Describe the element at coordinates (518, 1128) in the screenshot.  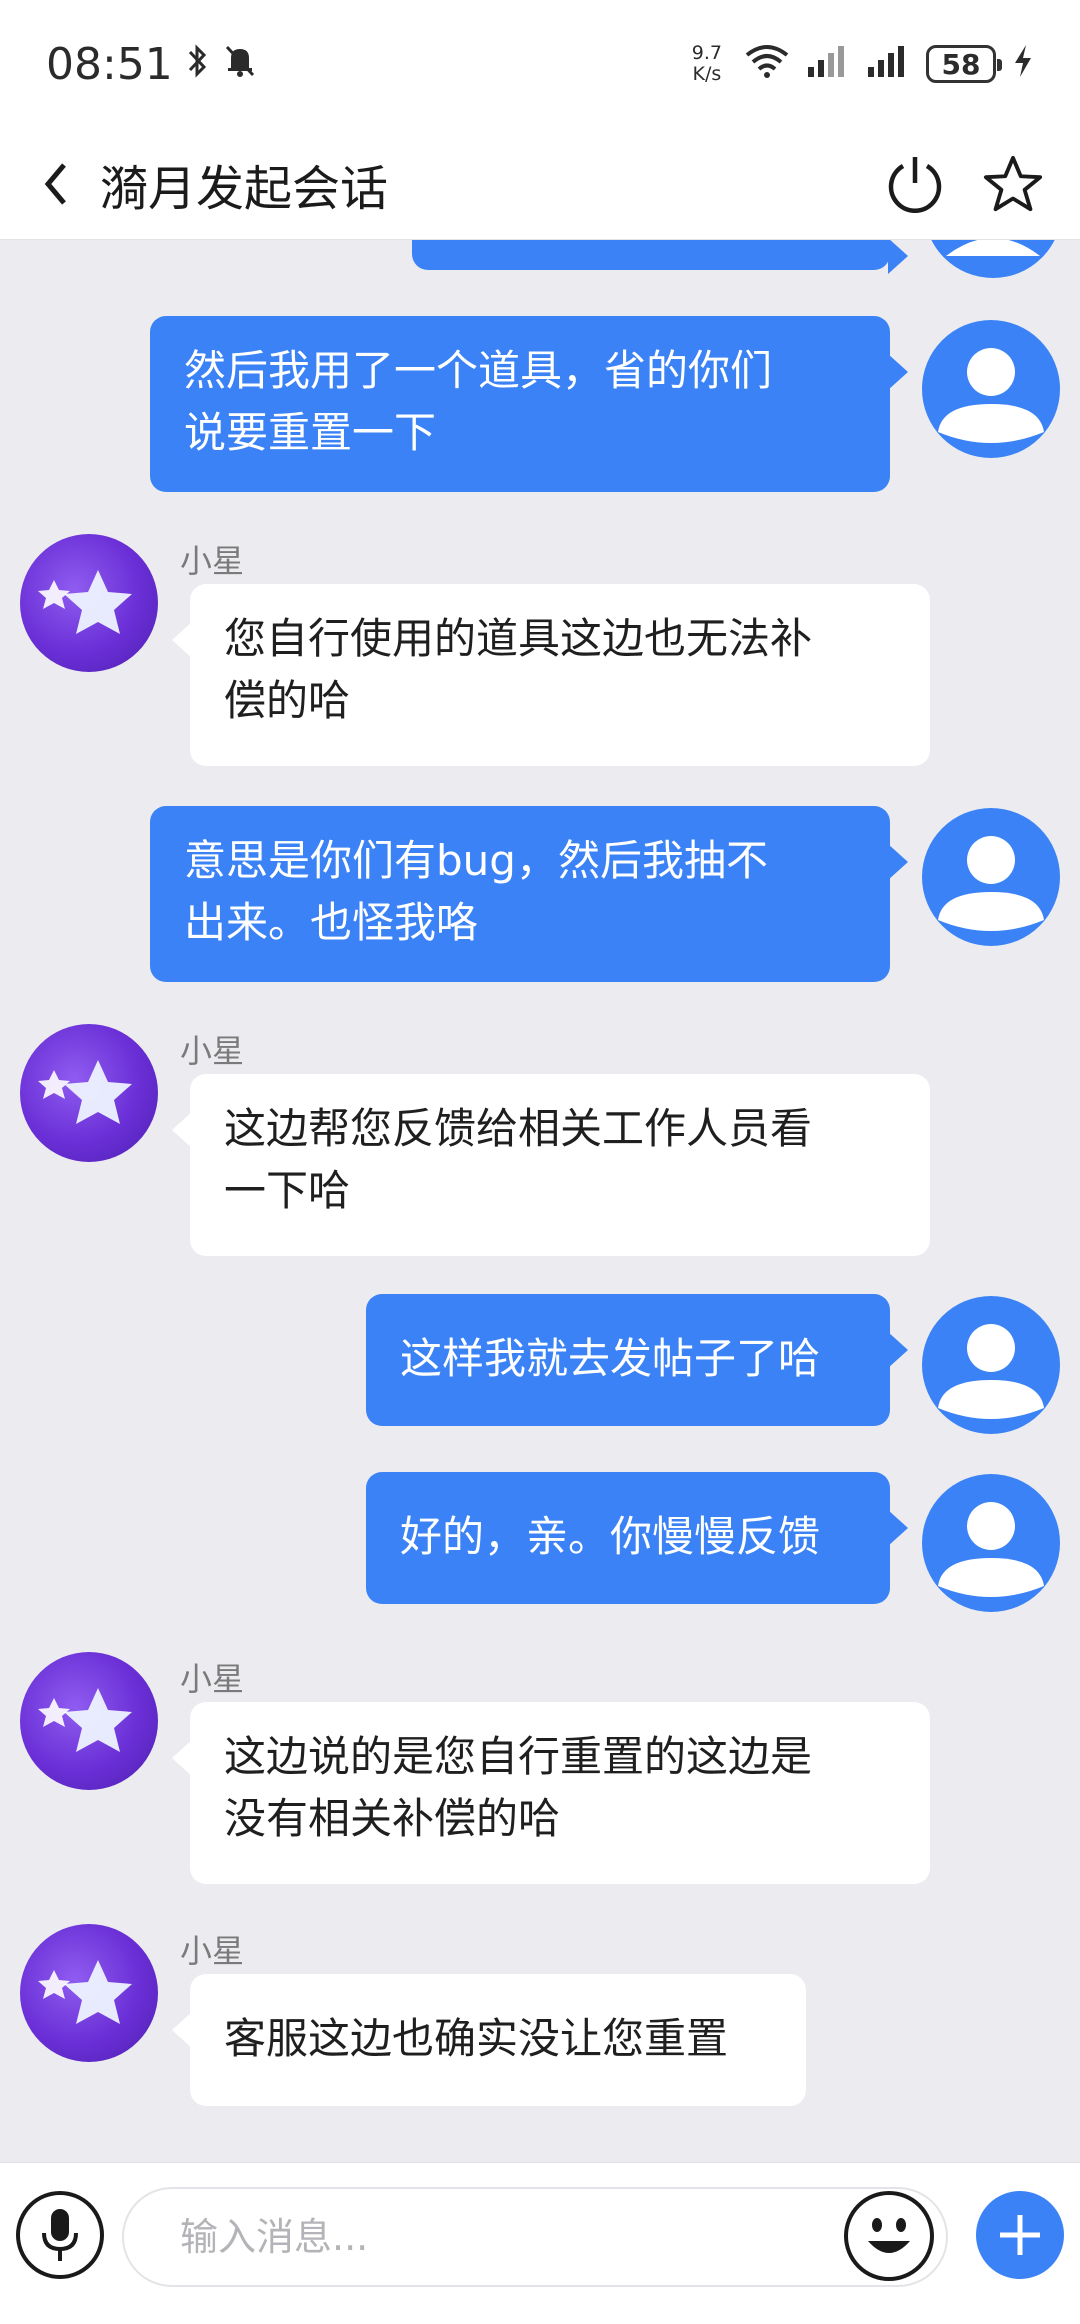
I see `message-line: 这边帮您反馈给相关工作人员看` at that location.